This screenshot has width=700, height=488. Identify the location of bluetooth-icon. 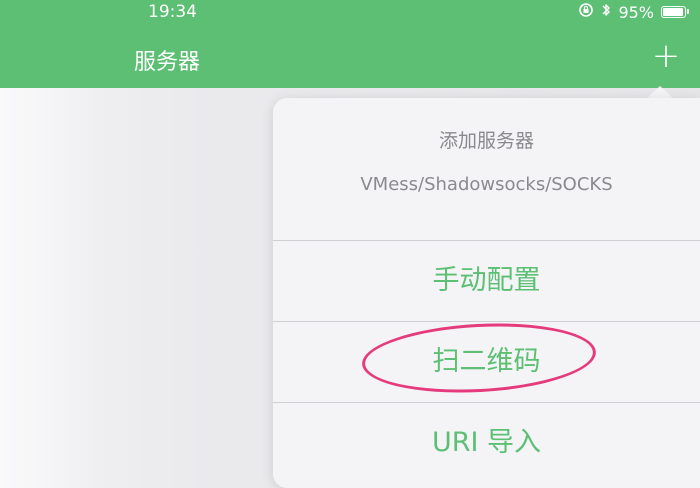
(606, 12).